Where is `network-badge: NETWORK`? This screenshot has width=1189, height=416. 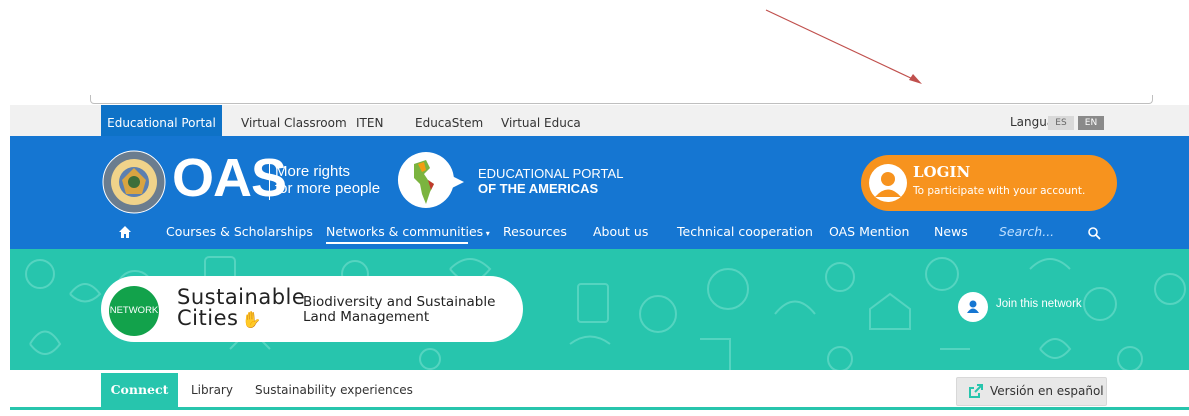
network-badge: NETWORK is located at coordinates (134, 311).